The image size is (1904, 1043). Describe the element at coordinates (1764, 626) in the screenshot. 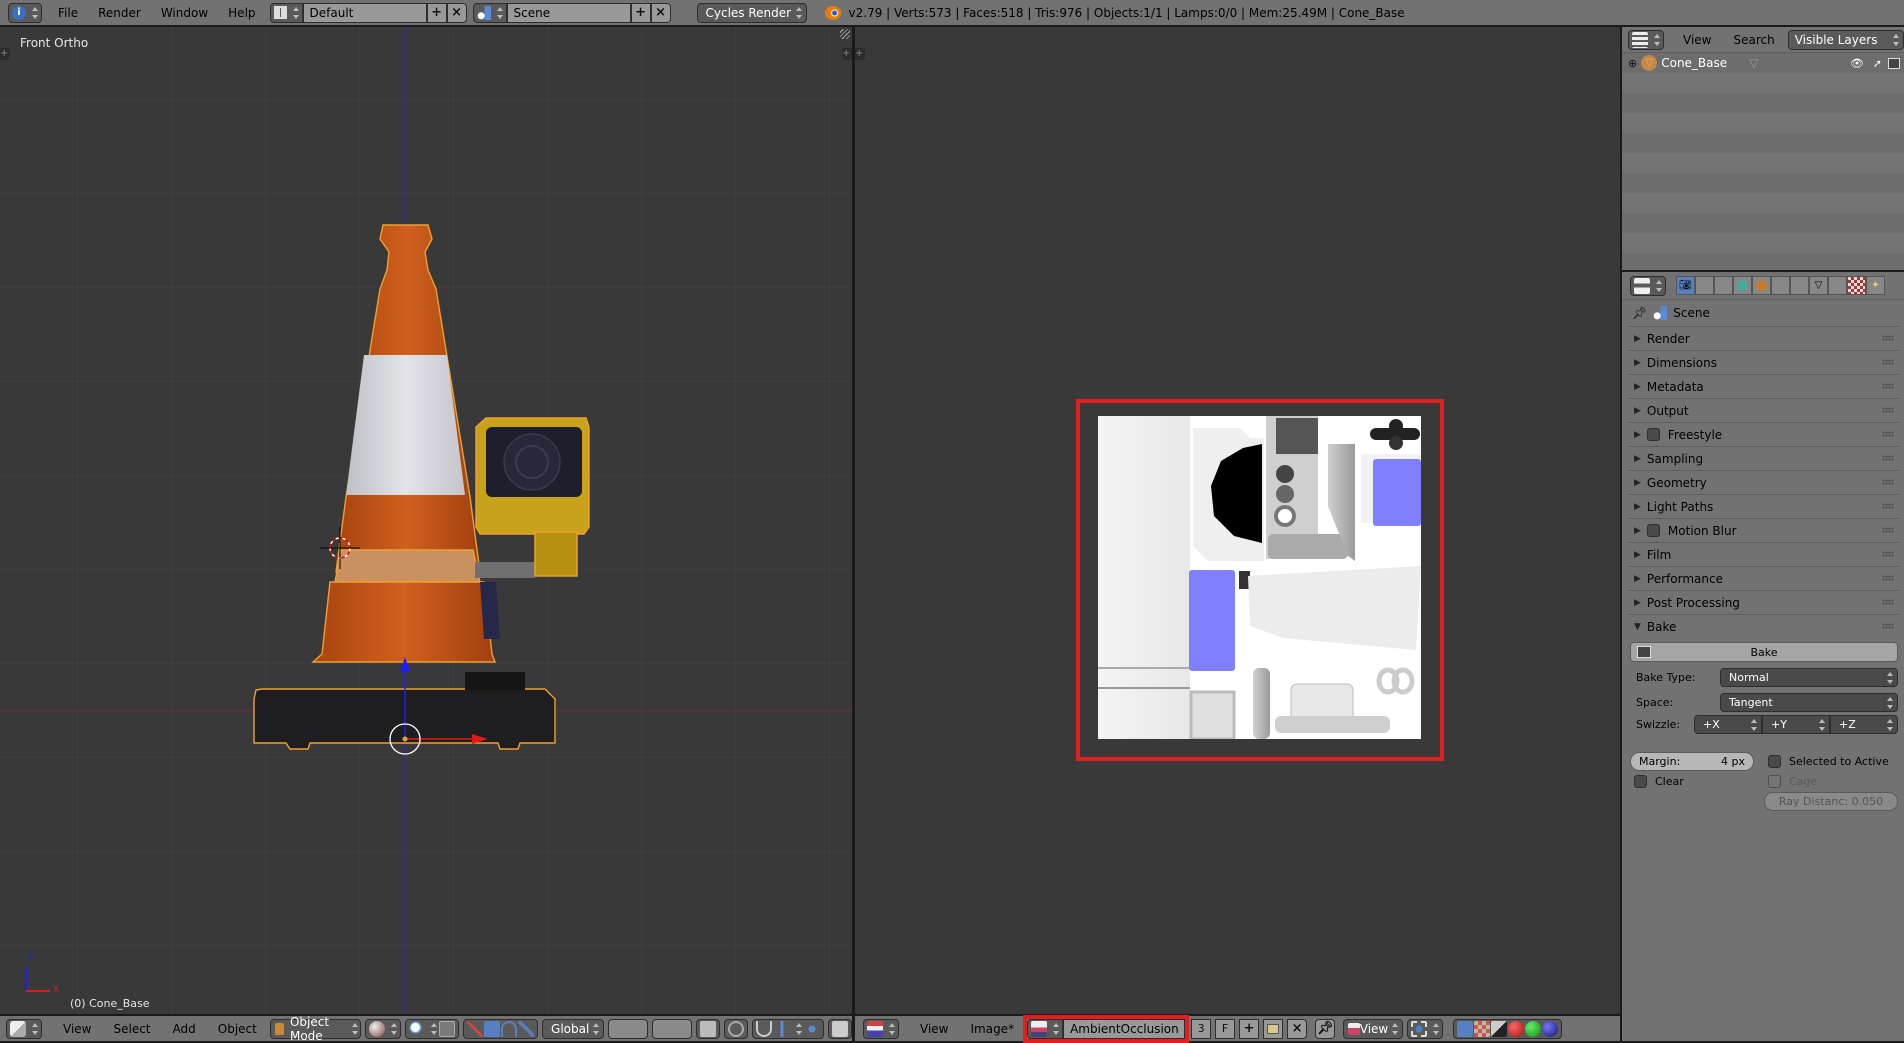

I see `panel-bake: ▼ Bake` at that location.